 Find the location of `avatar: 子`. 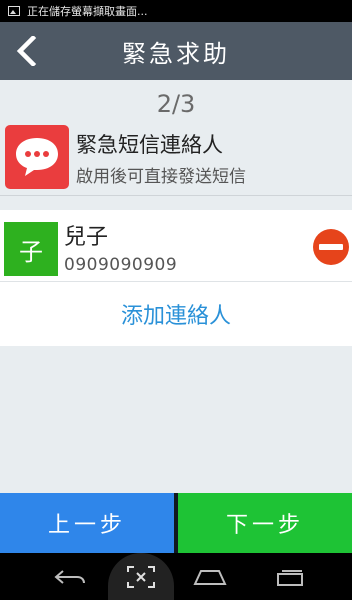

avatar: 子 is located at coordinates (31, 249).